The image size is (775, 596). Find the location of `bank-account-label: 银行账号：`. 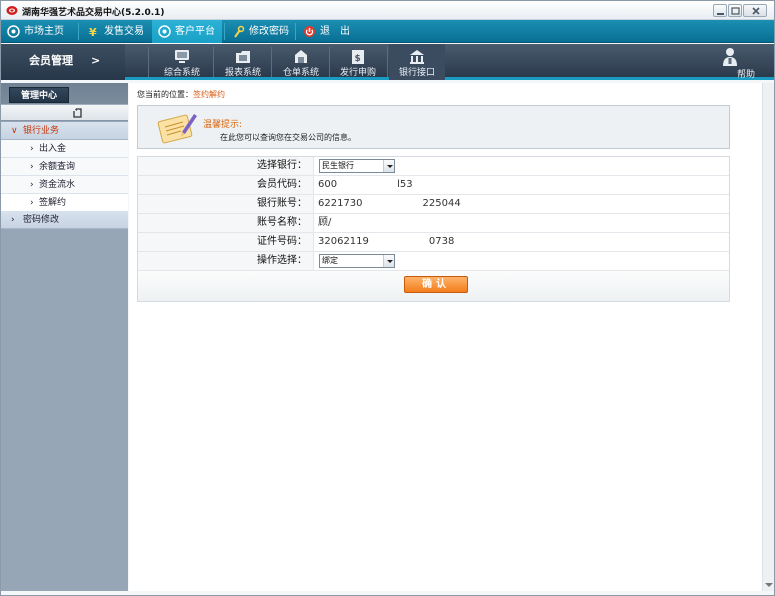

bank-account-label: 银行账号： is located at coordinates (226, 204).